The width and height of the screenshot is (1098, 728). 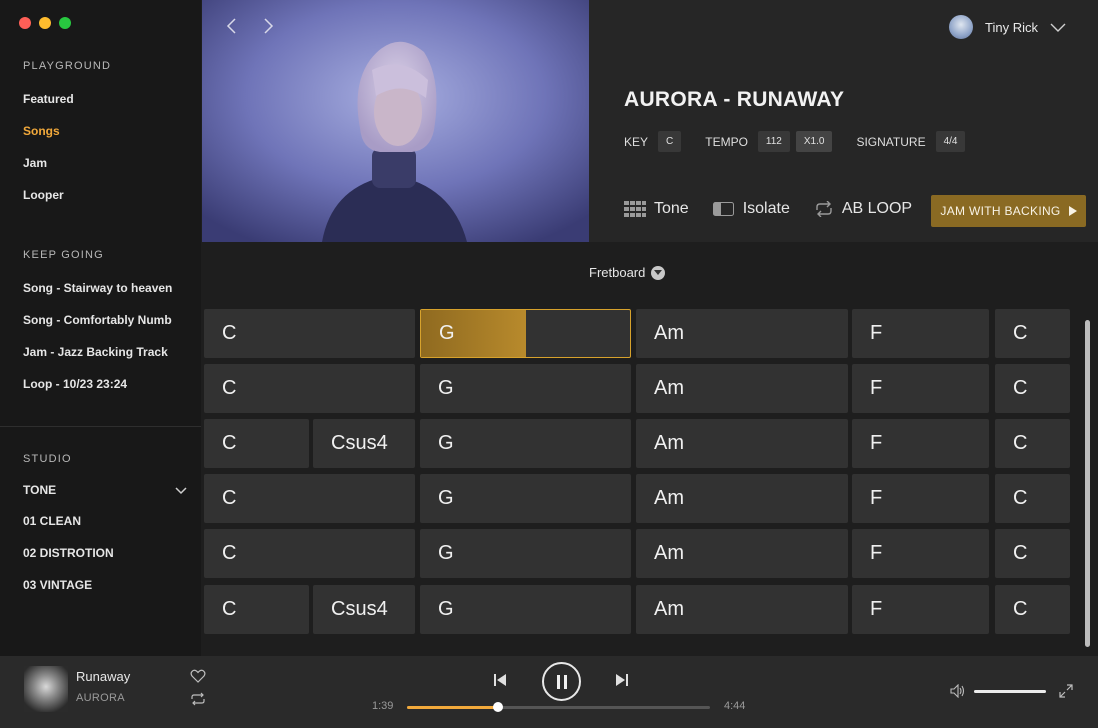 What do you see at coordinates (497, 707) in the screenshot?
I see `progress-handle` at bounding box center [497, 707].